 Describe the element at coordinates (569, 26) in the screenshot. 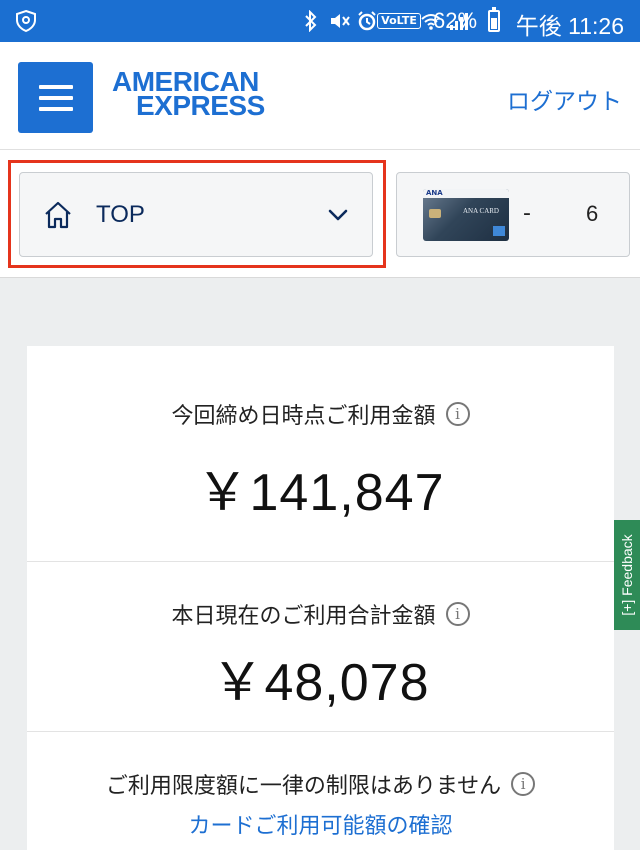

I see `clock: 午後 11:26` at that location.